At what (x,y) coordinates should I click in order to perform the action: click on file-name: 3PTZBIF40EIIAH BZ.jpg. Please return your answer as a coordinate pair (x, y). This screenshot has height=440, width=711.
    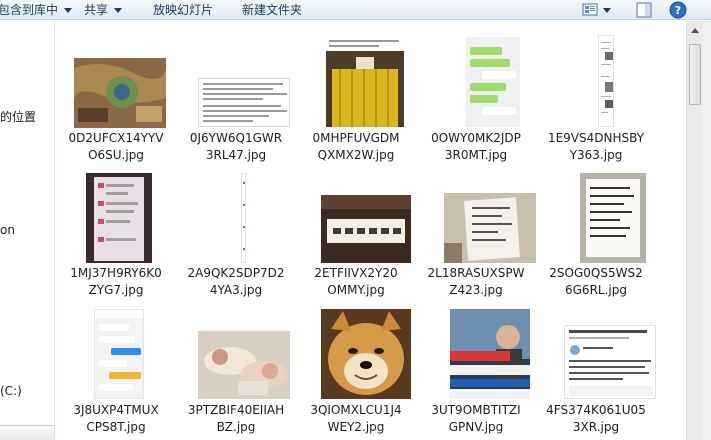
    Looking at the image, I should click on (236, 418).